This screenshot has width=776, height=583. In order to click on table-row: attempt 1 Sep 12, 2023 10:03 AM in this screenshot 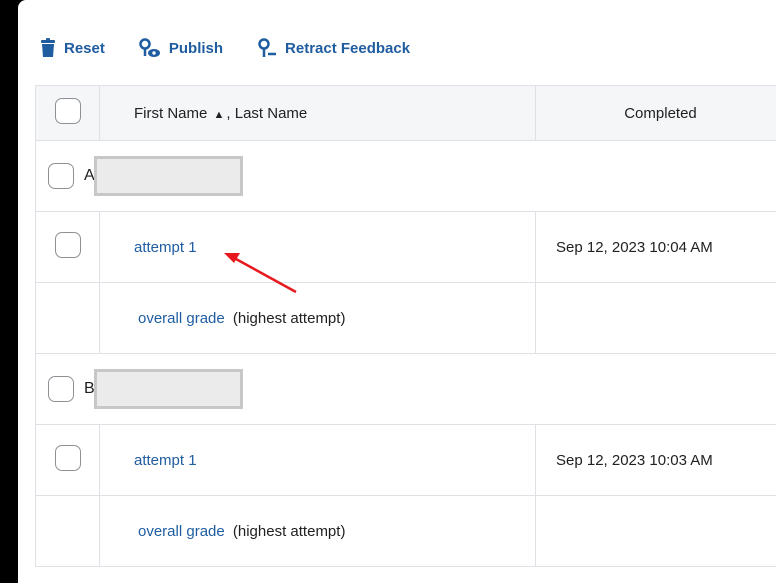, I will do `click(405, 460)`.